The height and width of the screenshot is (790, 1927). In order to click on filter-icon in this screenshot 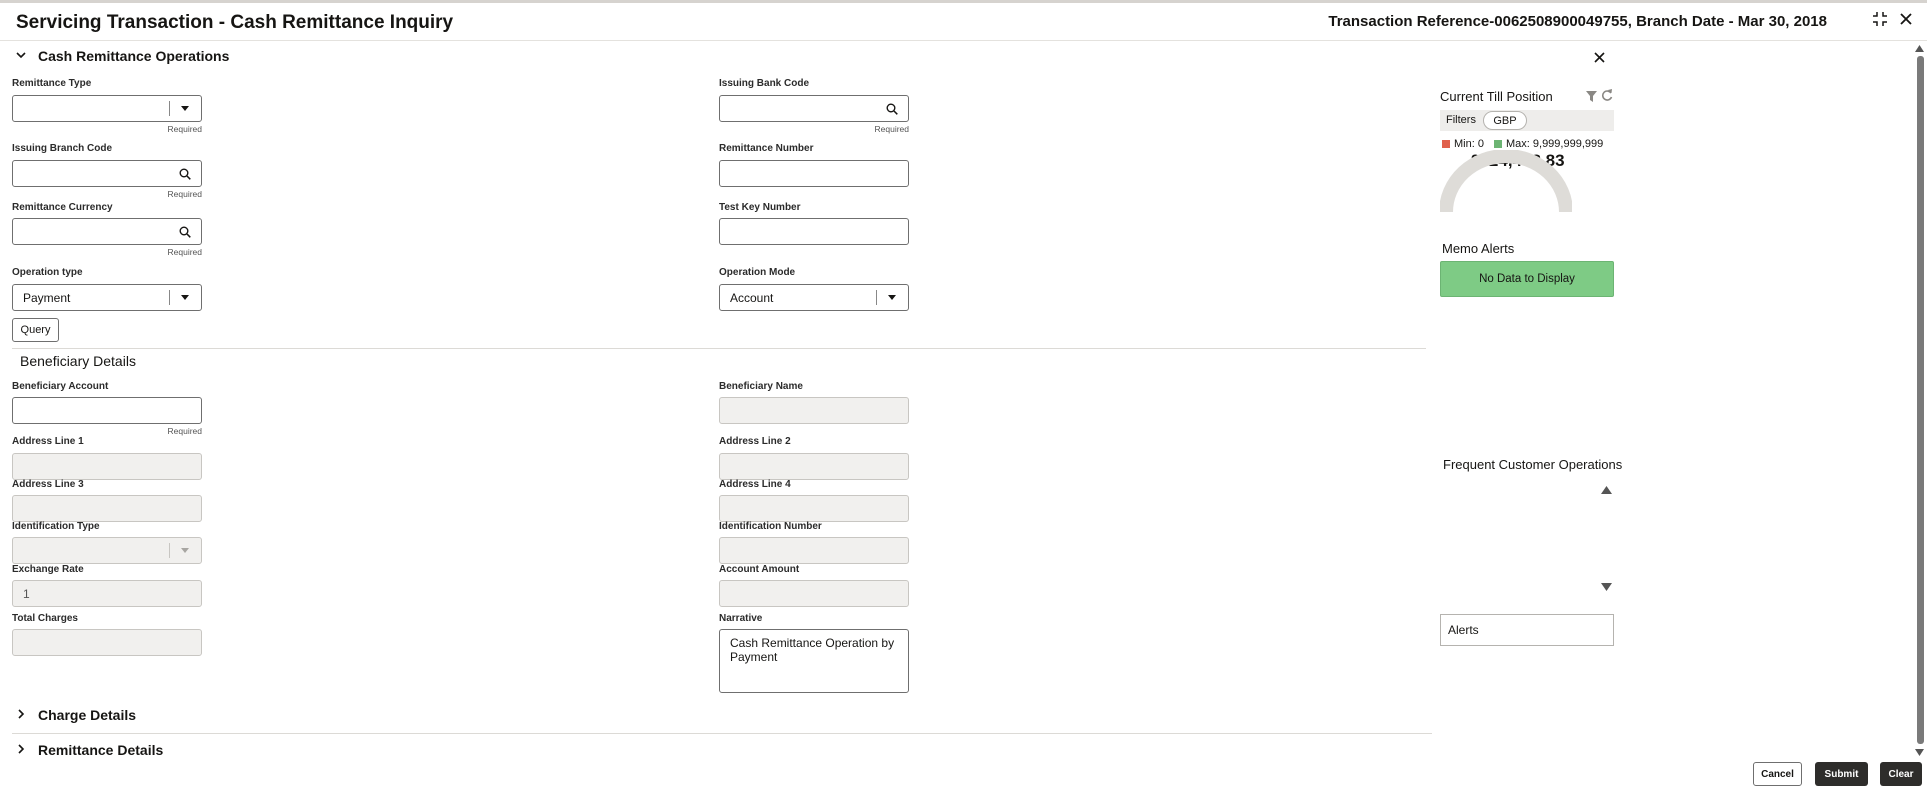, I will do `click(1591, 98)`.